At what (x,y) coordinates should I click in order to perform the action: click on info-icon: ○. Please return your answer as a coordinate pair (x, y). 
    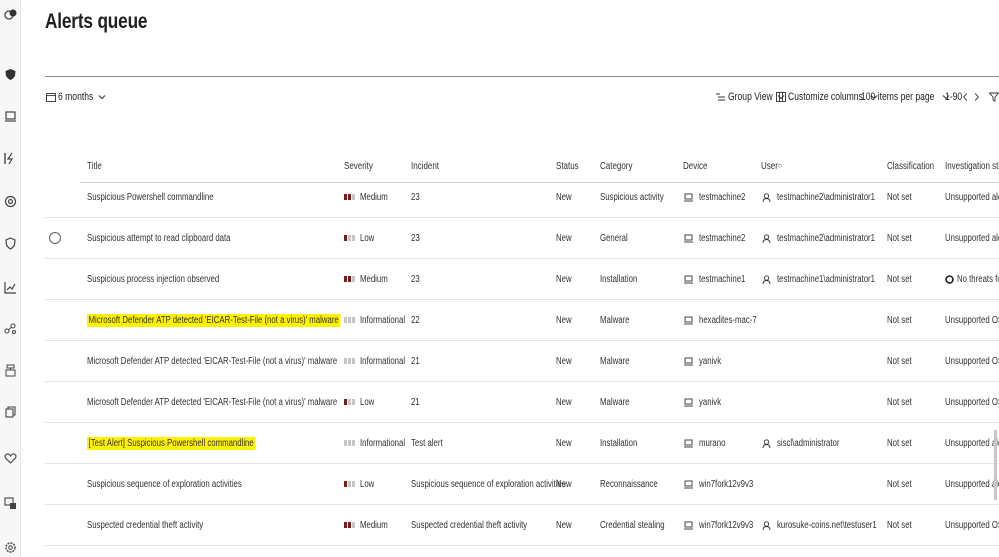
    Looking at the image, I should click on (779, 165).